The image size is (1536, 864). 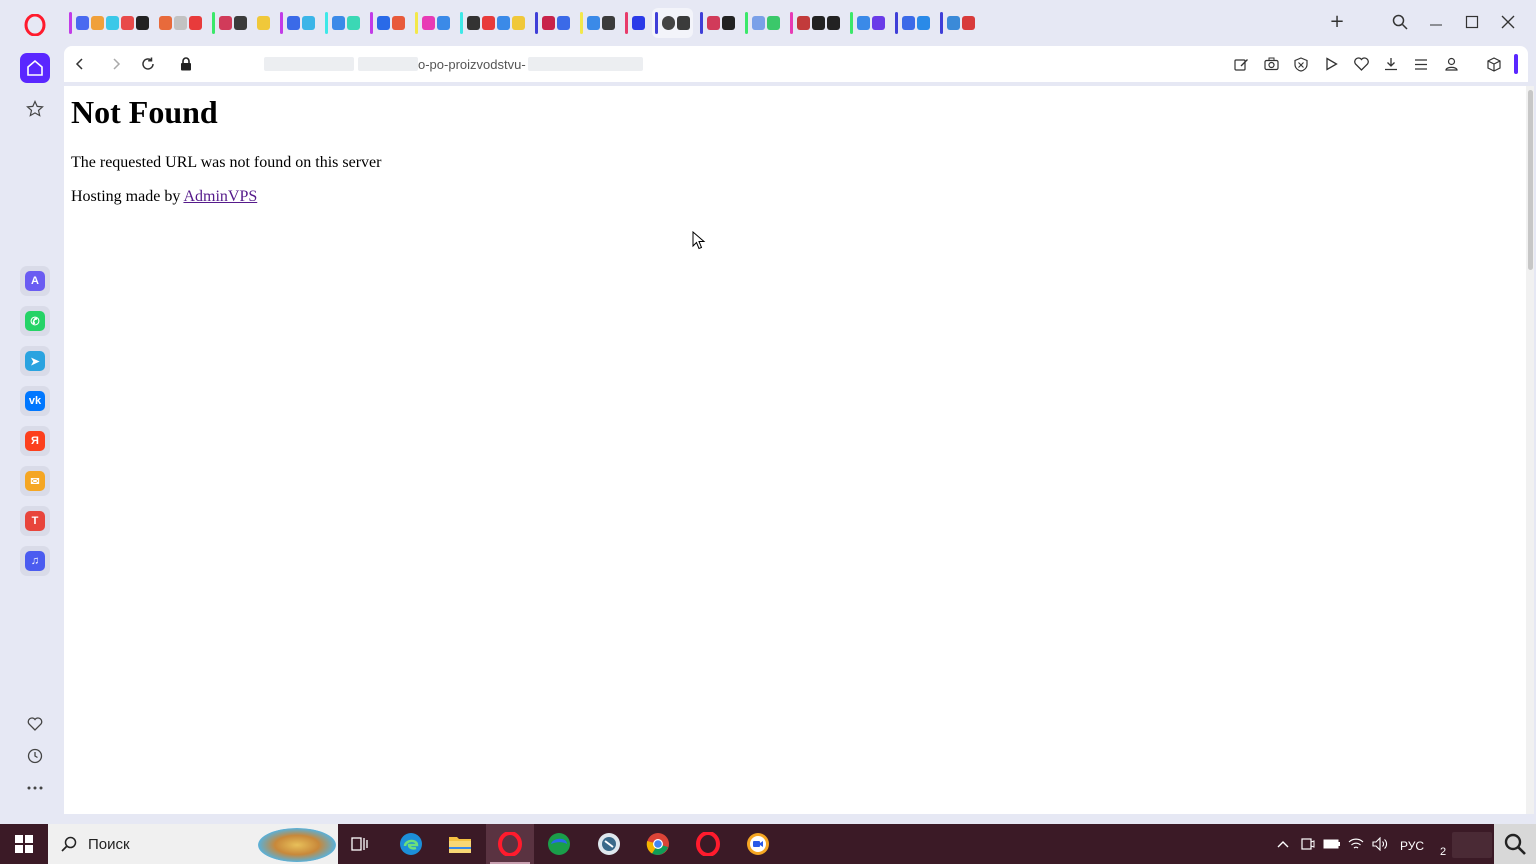 What do you see at coordinates (1516, 64) in the screenshot?
I see `sidebar-toggle-accent` at bounding box center [1516, 64].